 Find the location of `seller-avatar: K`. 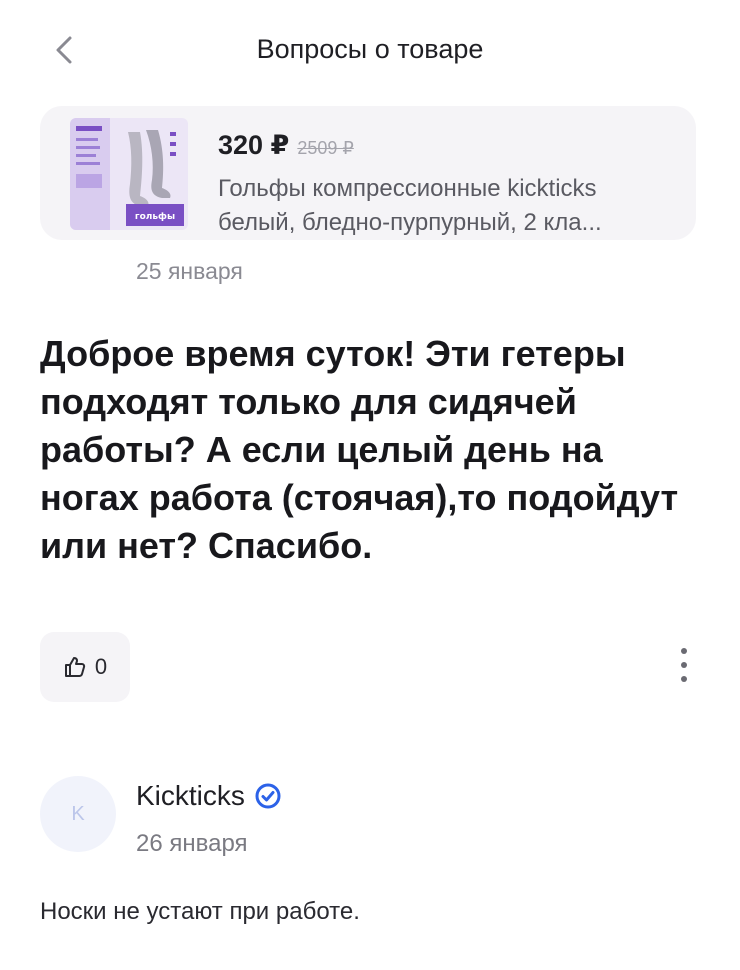

seller-avatar: K is located at coordinates (78, 814).